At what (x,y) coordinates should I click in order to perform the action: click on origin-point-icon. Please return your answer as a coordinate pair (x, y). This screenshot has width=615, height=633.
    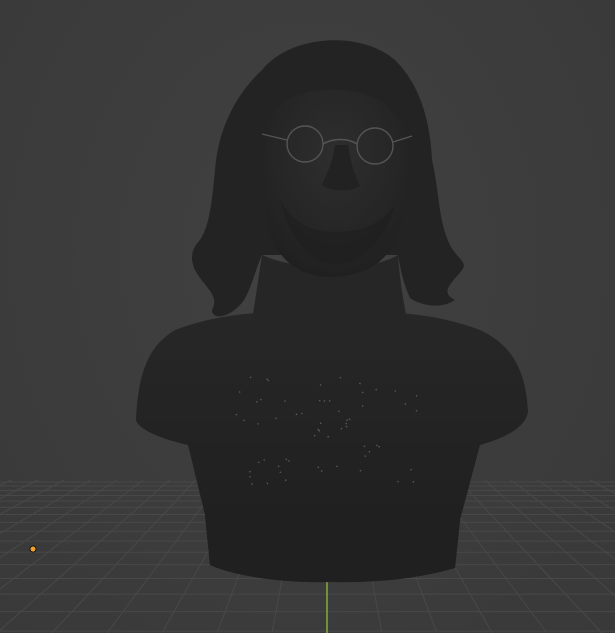
    Looking at the image, I should click on (33, 549).